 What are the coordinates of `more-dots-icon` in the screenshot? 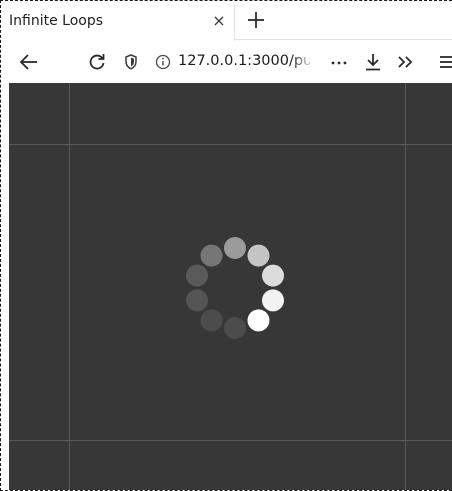 It's located at (339, 63).